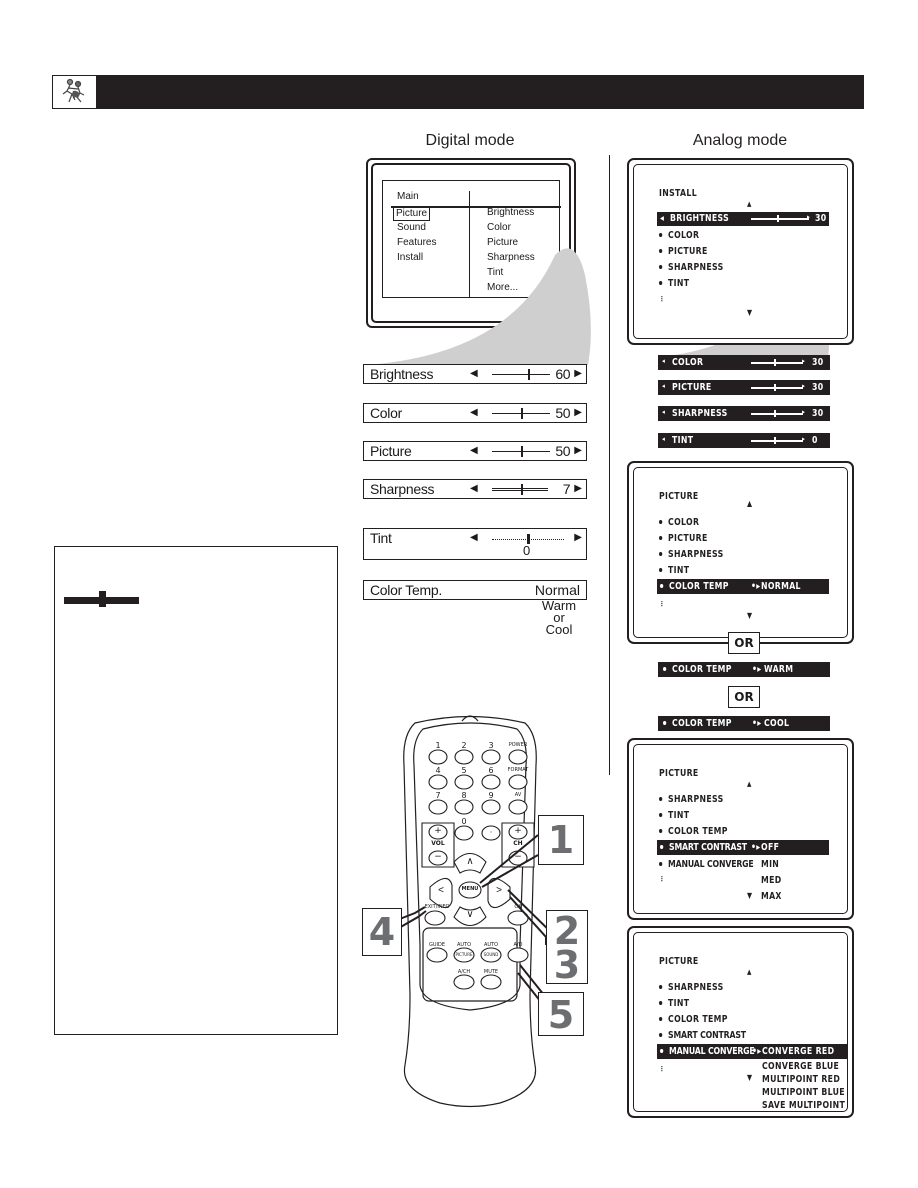 This screenshot has height=1188, width=918. Describe the element at coordinates (803, 1092) in the screenshot. I see `option-multipoint-blue: MULTIPOINT BLUE` at that location.